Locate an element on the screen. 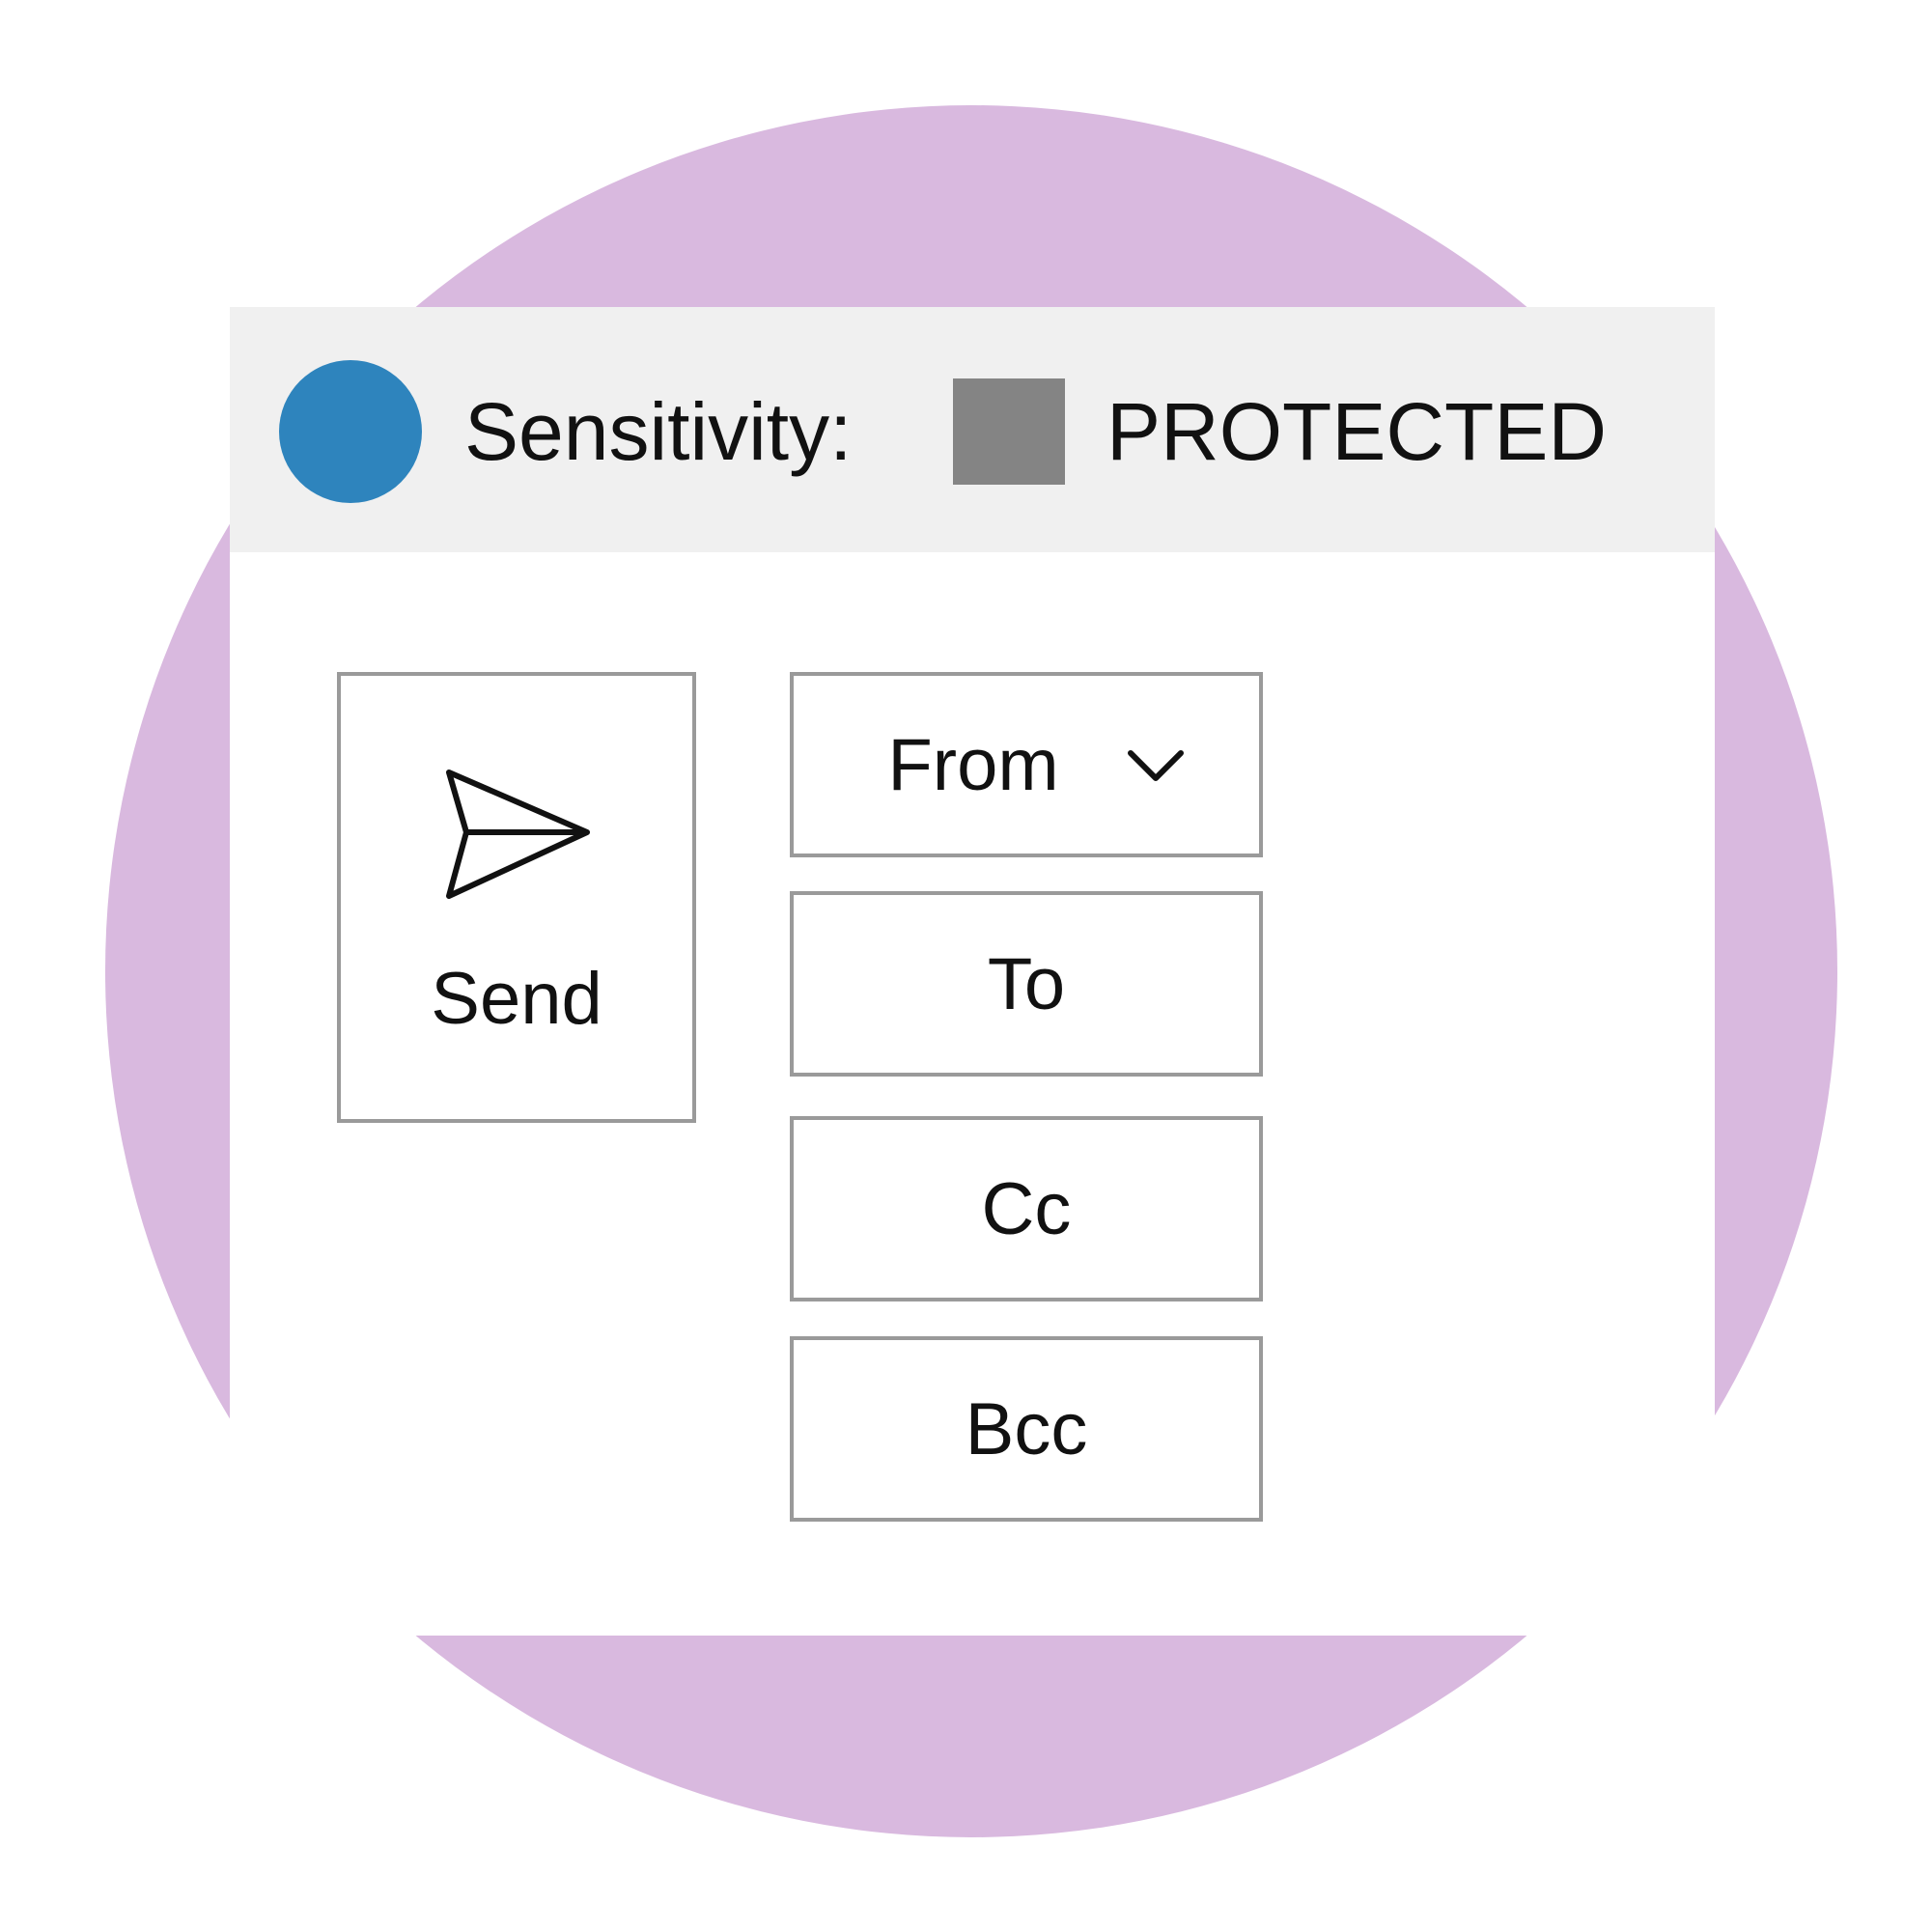 The image size is (1932, 1931). cc-label: Cc is located at coordinates (1027, 1208).